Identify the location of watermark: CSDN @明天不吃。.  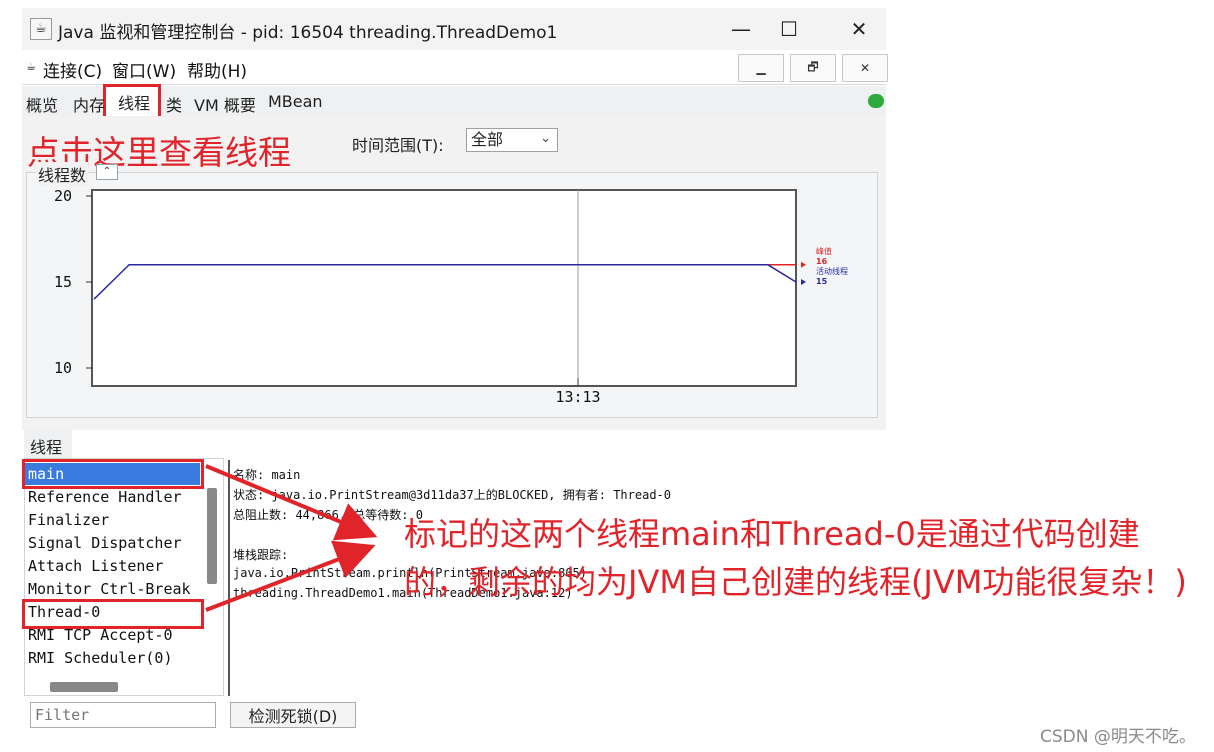
(1118, 737).